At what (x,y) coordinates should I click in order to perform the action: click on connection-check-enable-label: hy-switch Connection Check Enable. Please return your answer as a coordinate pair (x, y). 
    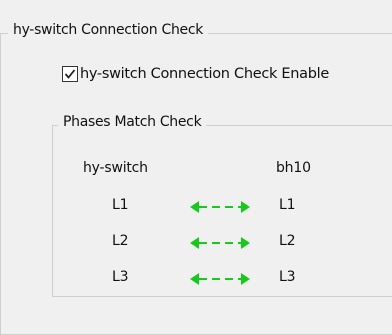
    Looking at the image, I should click on (204, 74).